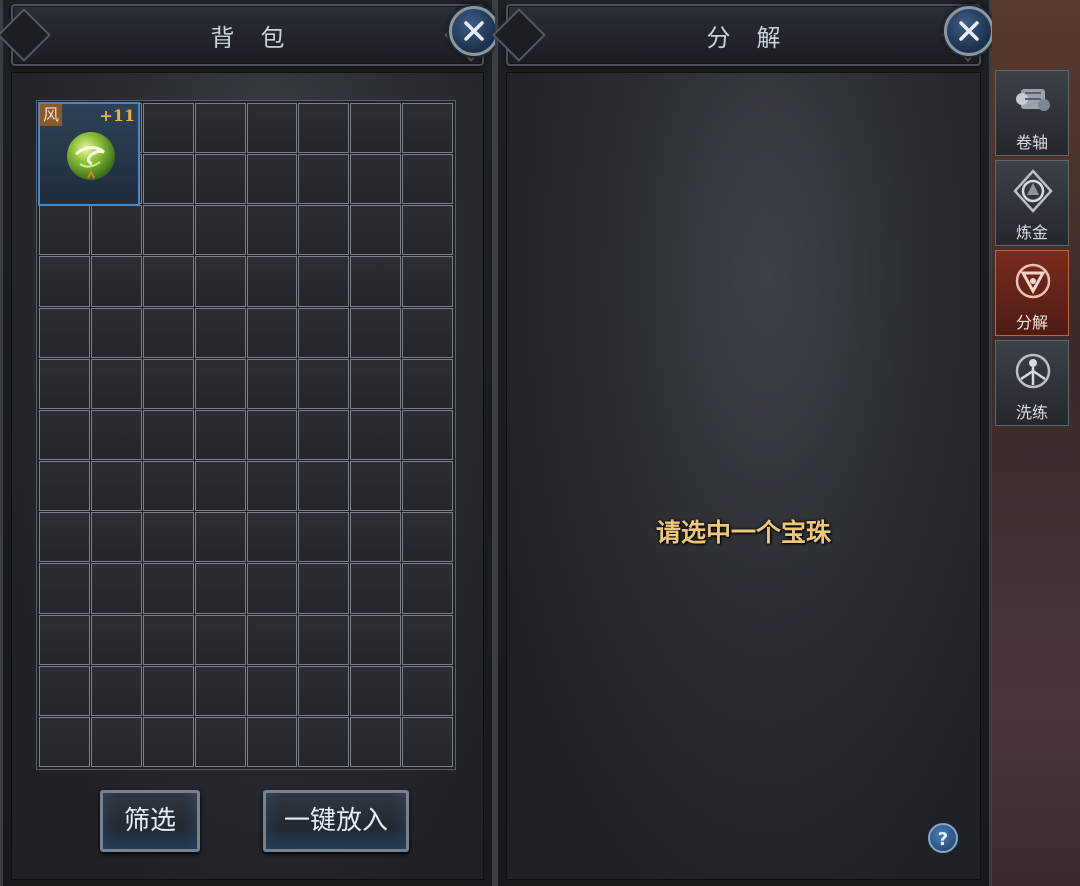 This screenshot has height=886, width=1080. I want to click on bag-close-button, so click(474, 31).